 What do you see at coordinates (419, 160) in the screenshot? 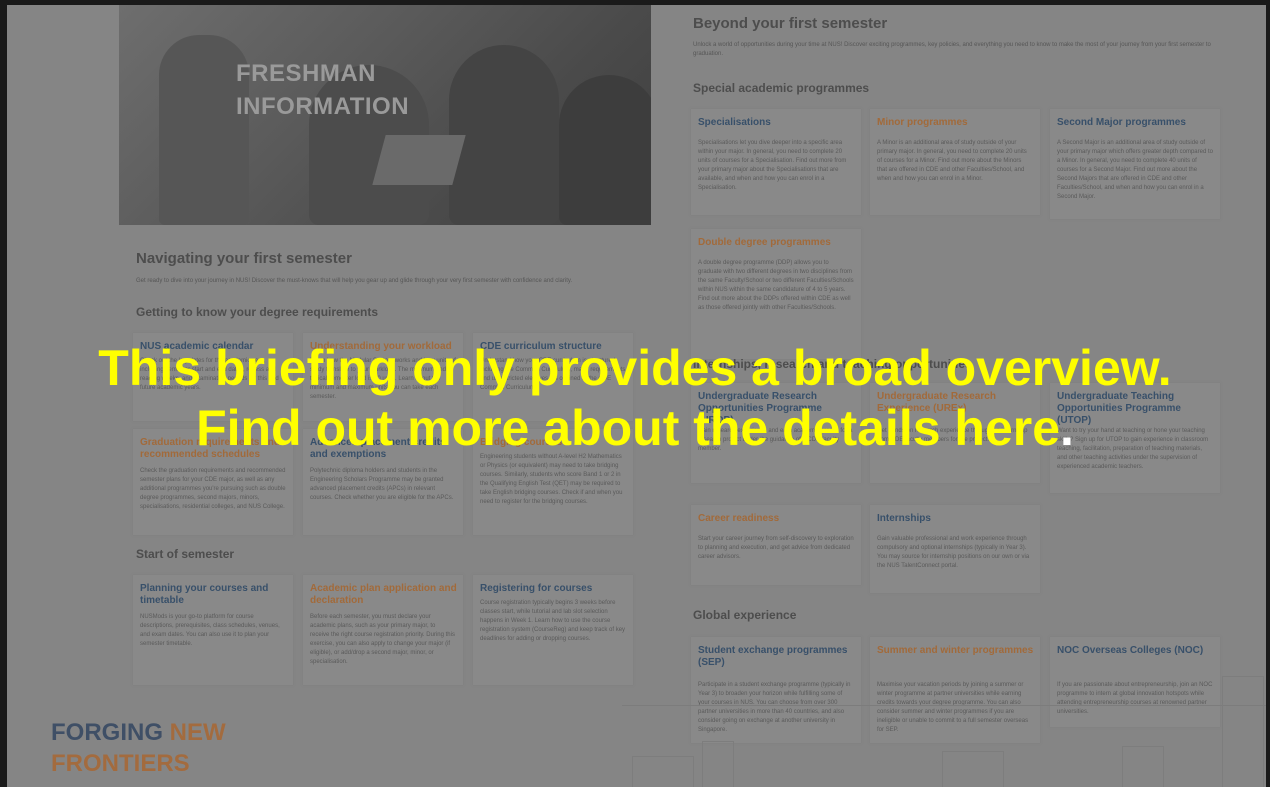
I see `laptop-graphic` at bounding box center [419, 160].